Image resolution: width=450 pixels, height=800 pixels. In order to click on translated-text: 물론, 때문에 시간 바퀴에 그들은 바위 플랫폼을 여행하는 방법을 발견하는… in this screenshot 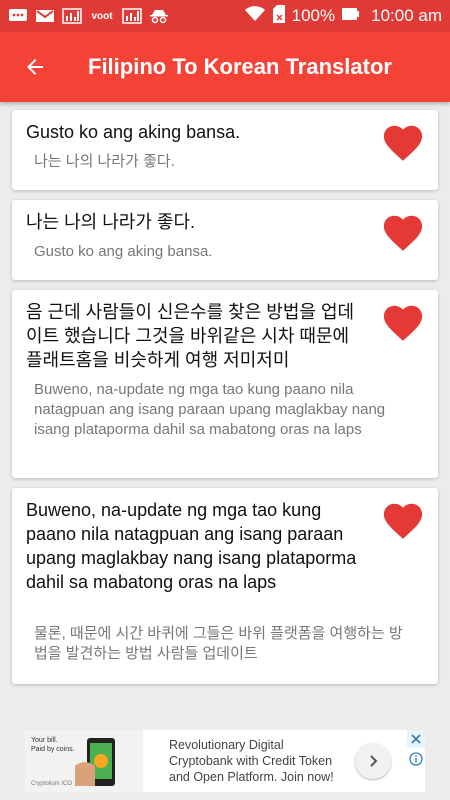, I will do `click(218, 643)`.